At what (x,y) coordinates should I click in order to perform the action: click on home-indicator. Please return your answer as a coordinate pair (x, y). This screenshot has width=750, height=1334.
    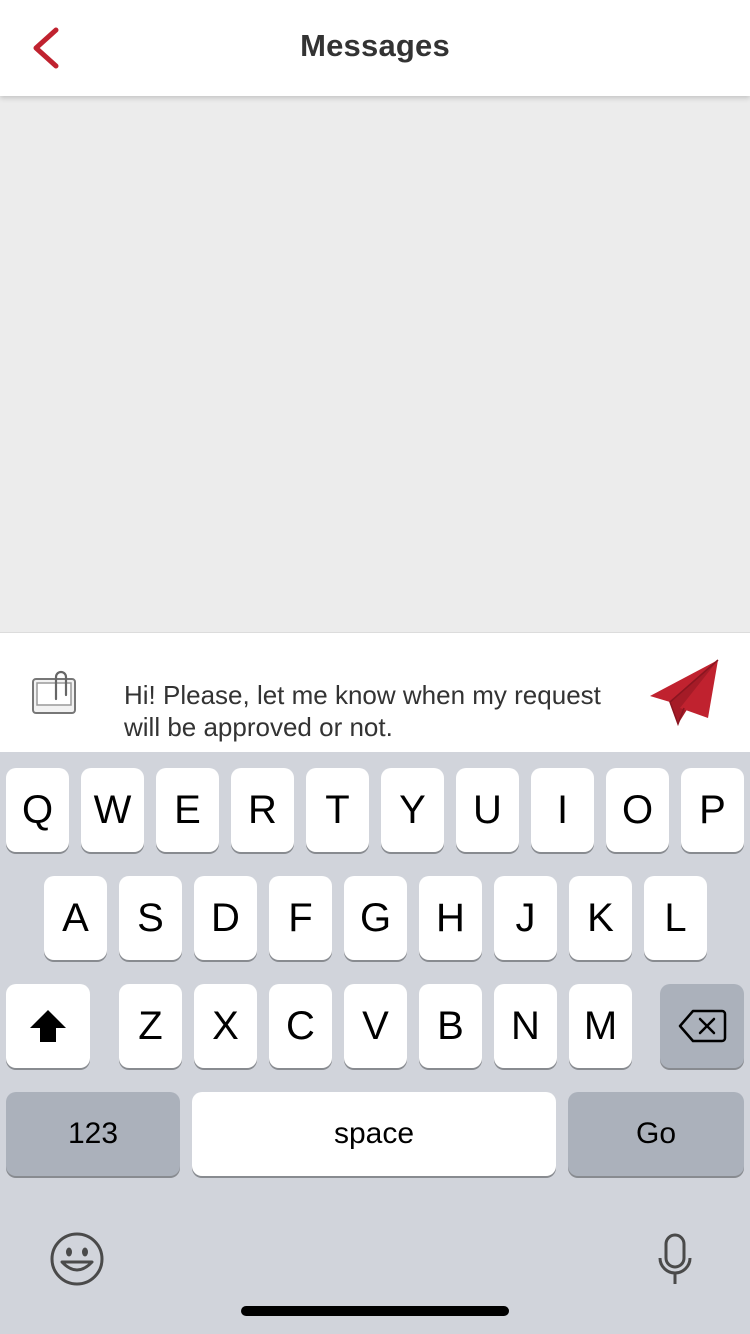
    Looking at the image, I should click on (375, 1311).